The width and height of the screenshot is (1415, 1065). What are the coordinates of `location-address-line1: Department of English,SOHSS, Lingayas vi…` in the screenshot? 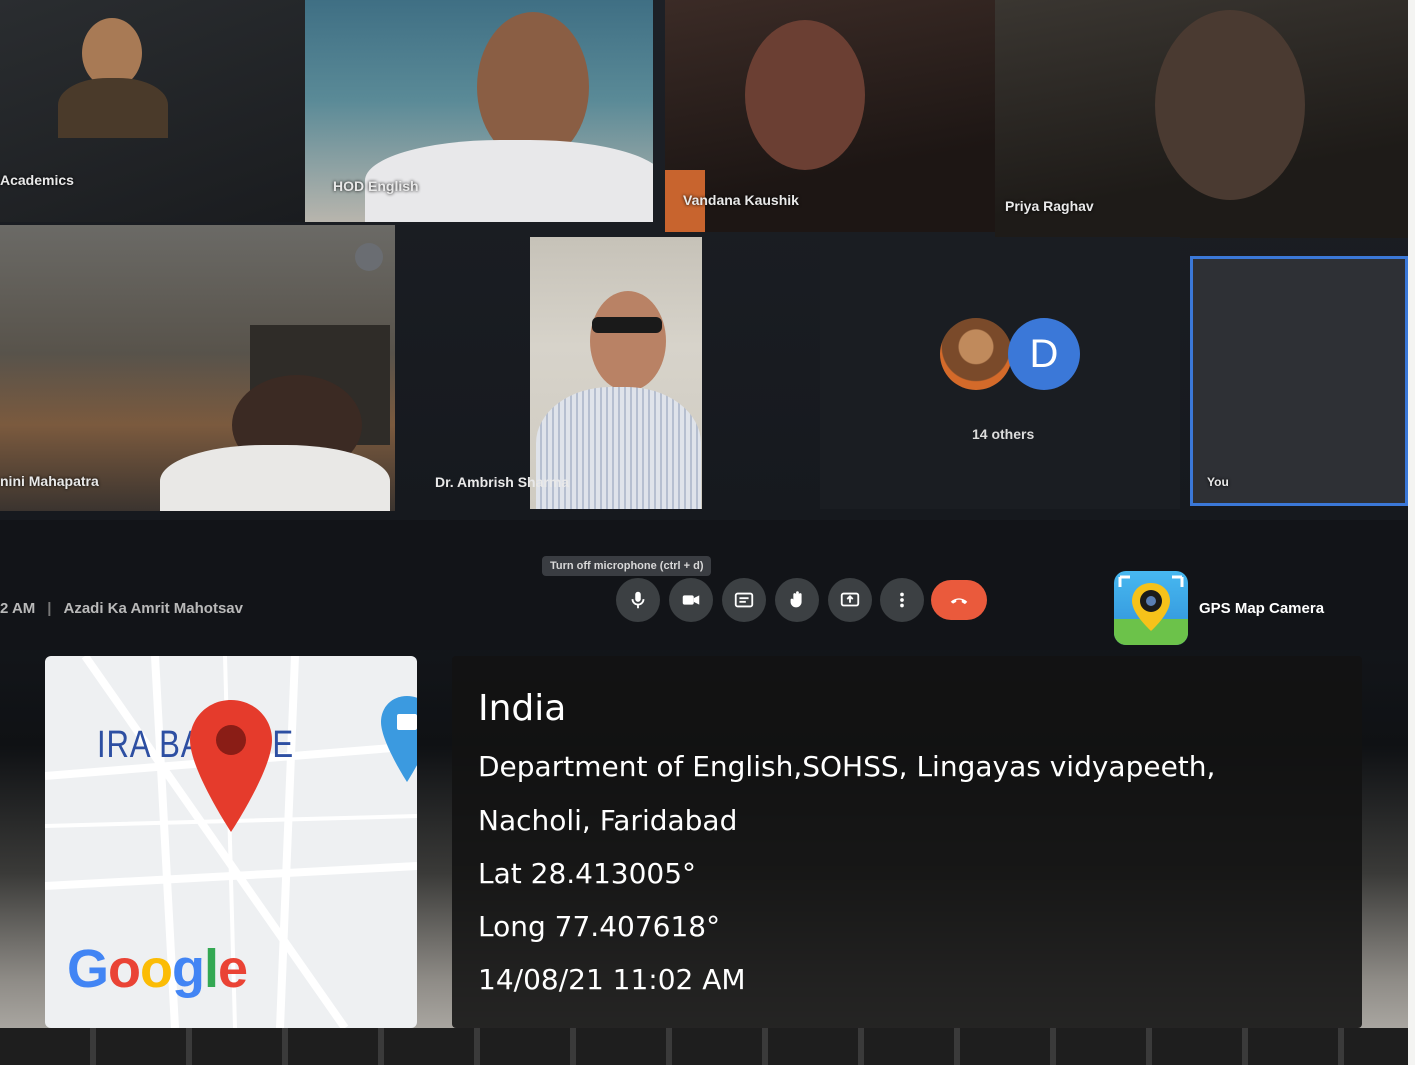 It's located at (847, 766).